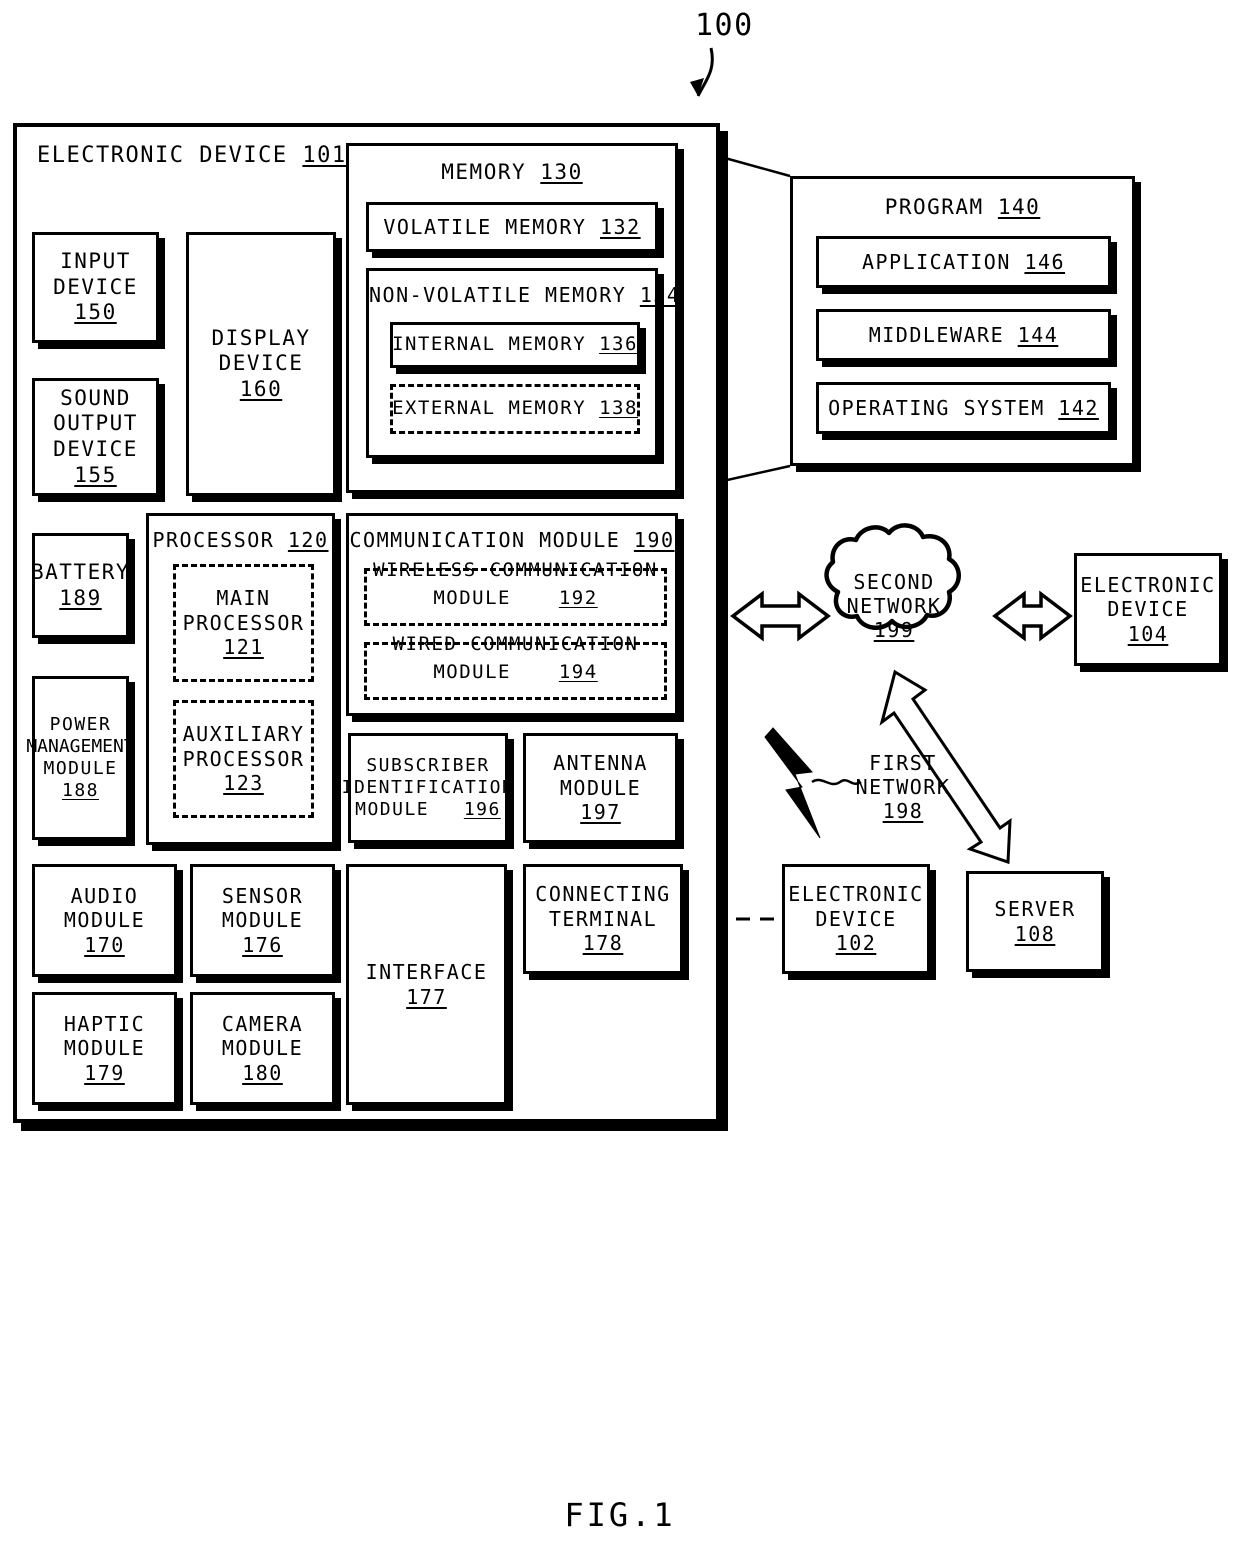  I want to click on double-arrow-network-device104, so click(1032, 616).